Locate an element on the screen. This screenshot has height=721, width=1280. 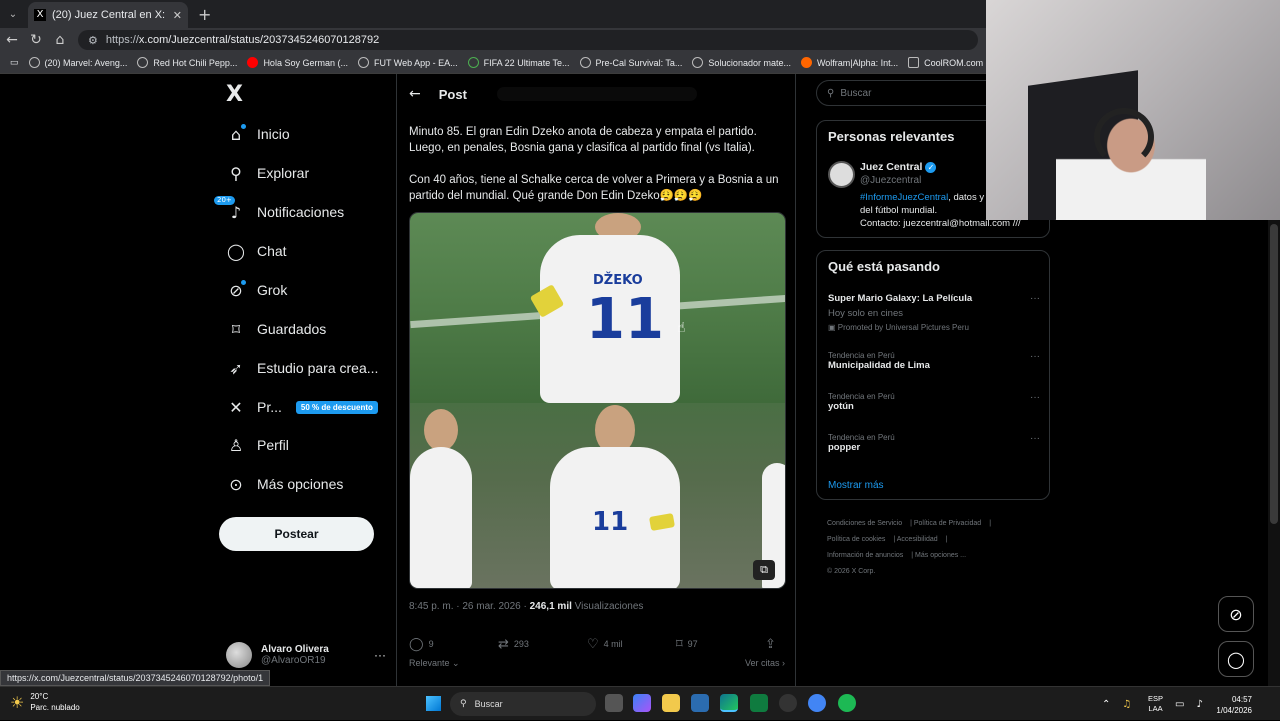
post-button: Postear is located at coordinates (296, 534).